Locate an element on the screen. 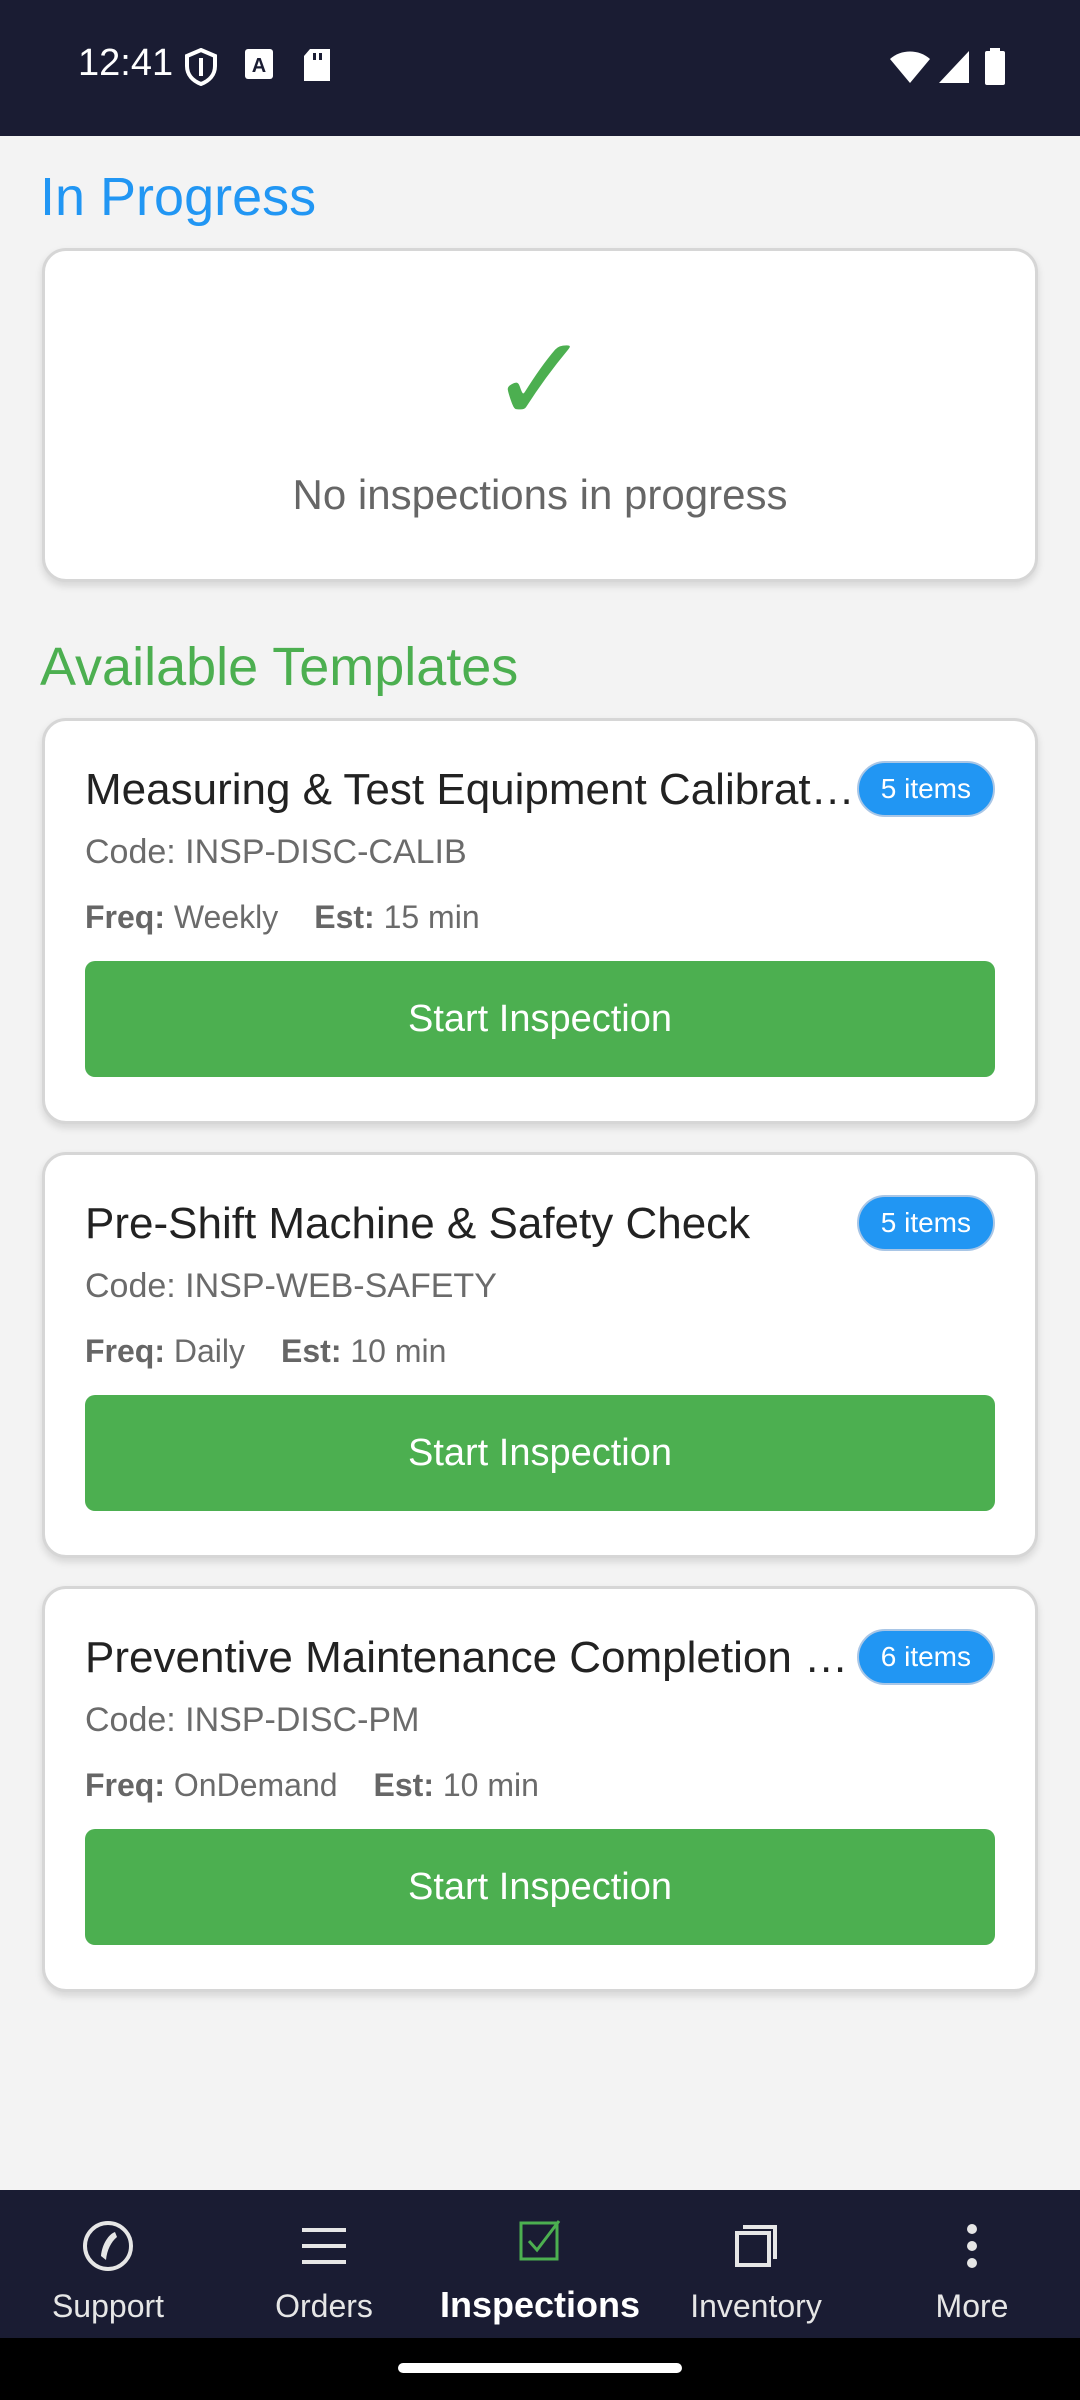  available-templates-title: Available Templates is located at coordinates (279, 667).